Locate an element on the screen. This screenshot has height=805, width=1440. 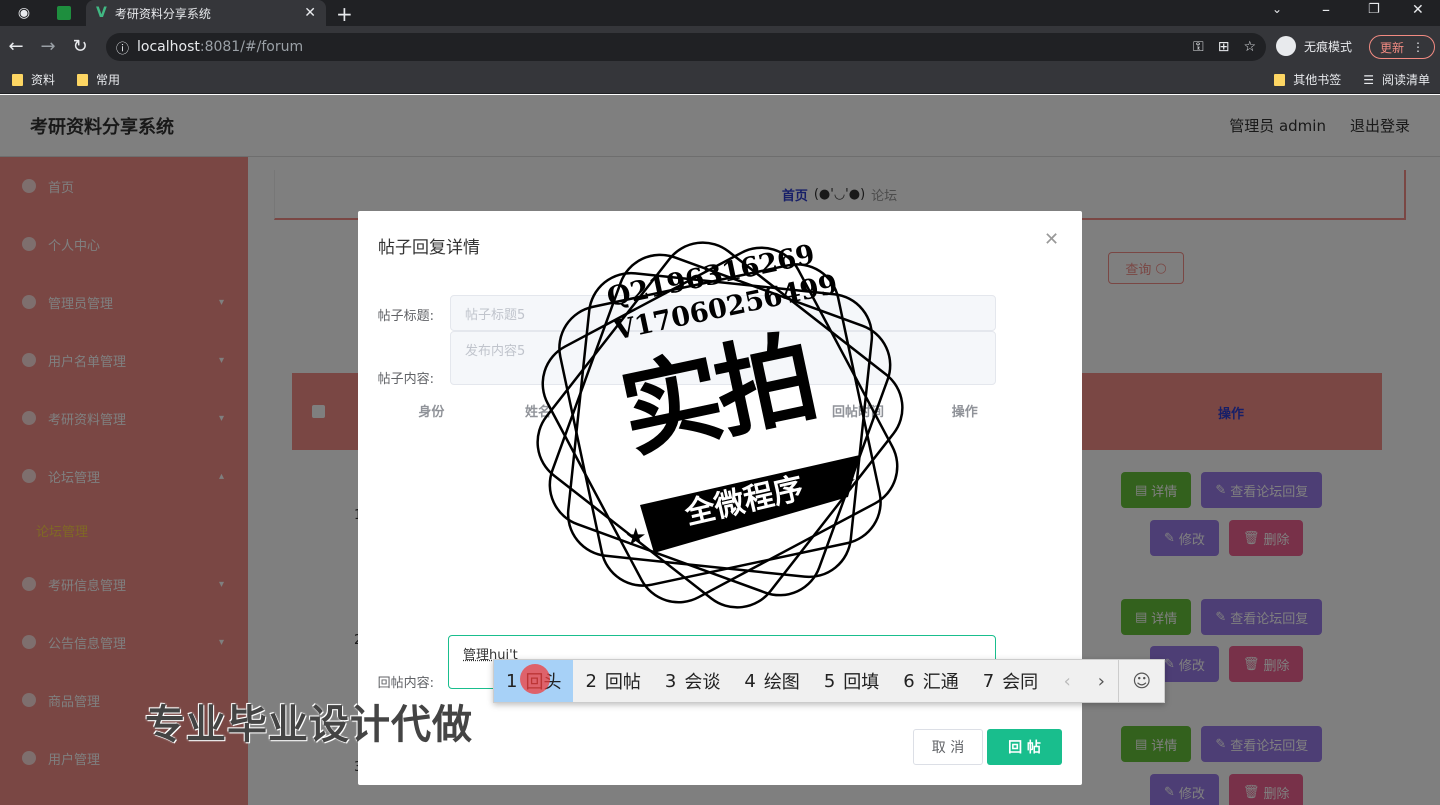
ime-candidate-6: 6 汇通 is located at coordinates (930, 681).